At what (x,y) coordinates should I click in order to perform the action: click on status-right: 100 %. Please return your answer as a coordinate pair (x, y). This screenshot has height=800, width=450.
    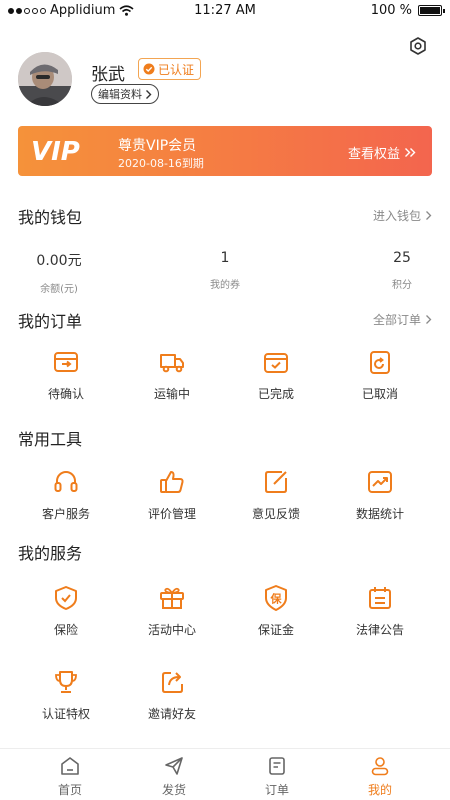
    Looking at the image, I should click on (407, 10).